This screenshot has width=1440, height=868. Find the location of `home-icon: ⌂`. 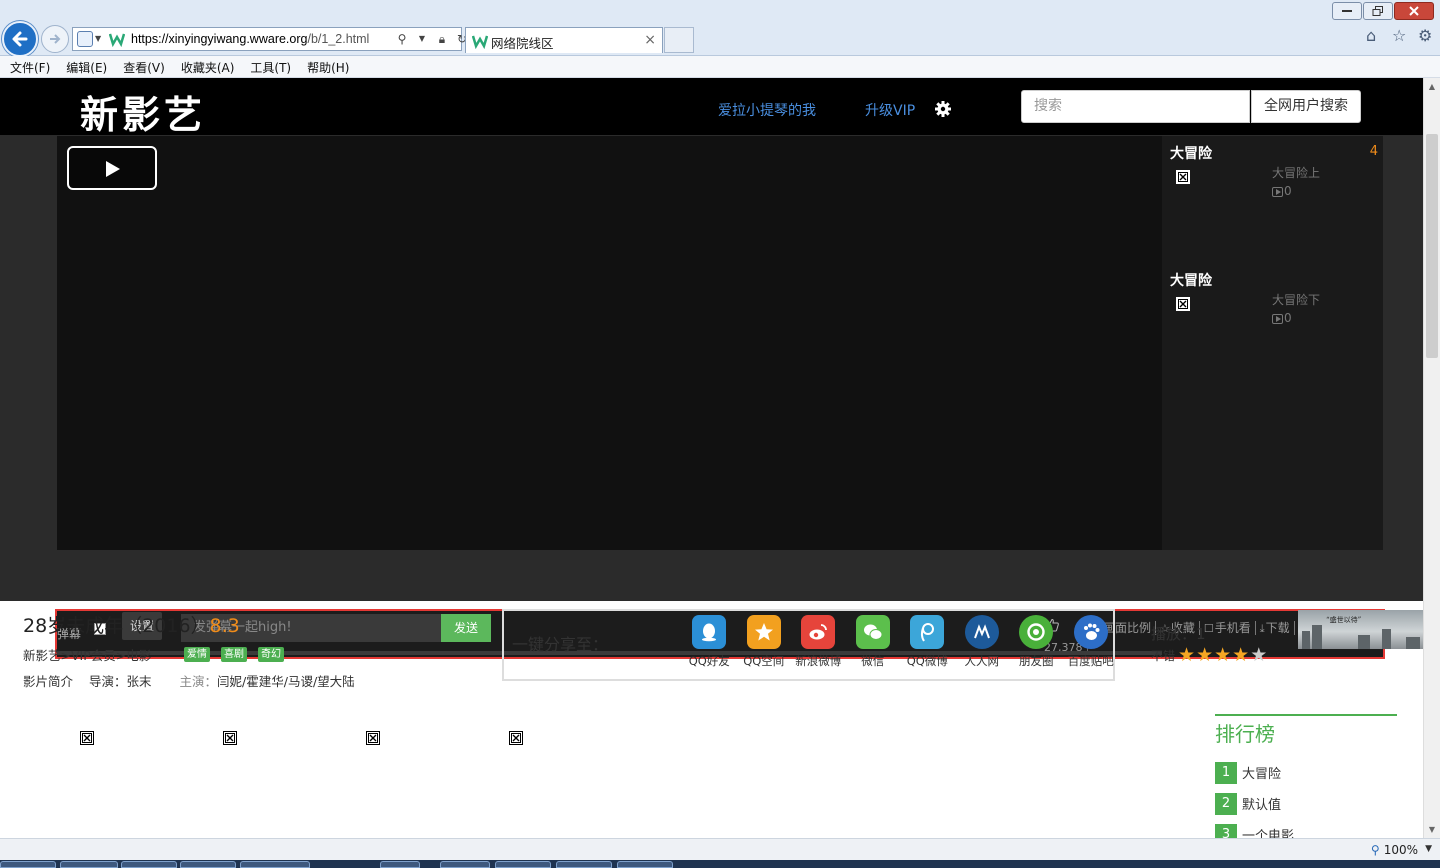

home-icon: ⌂ is located at coordinates (1374, 36).